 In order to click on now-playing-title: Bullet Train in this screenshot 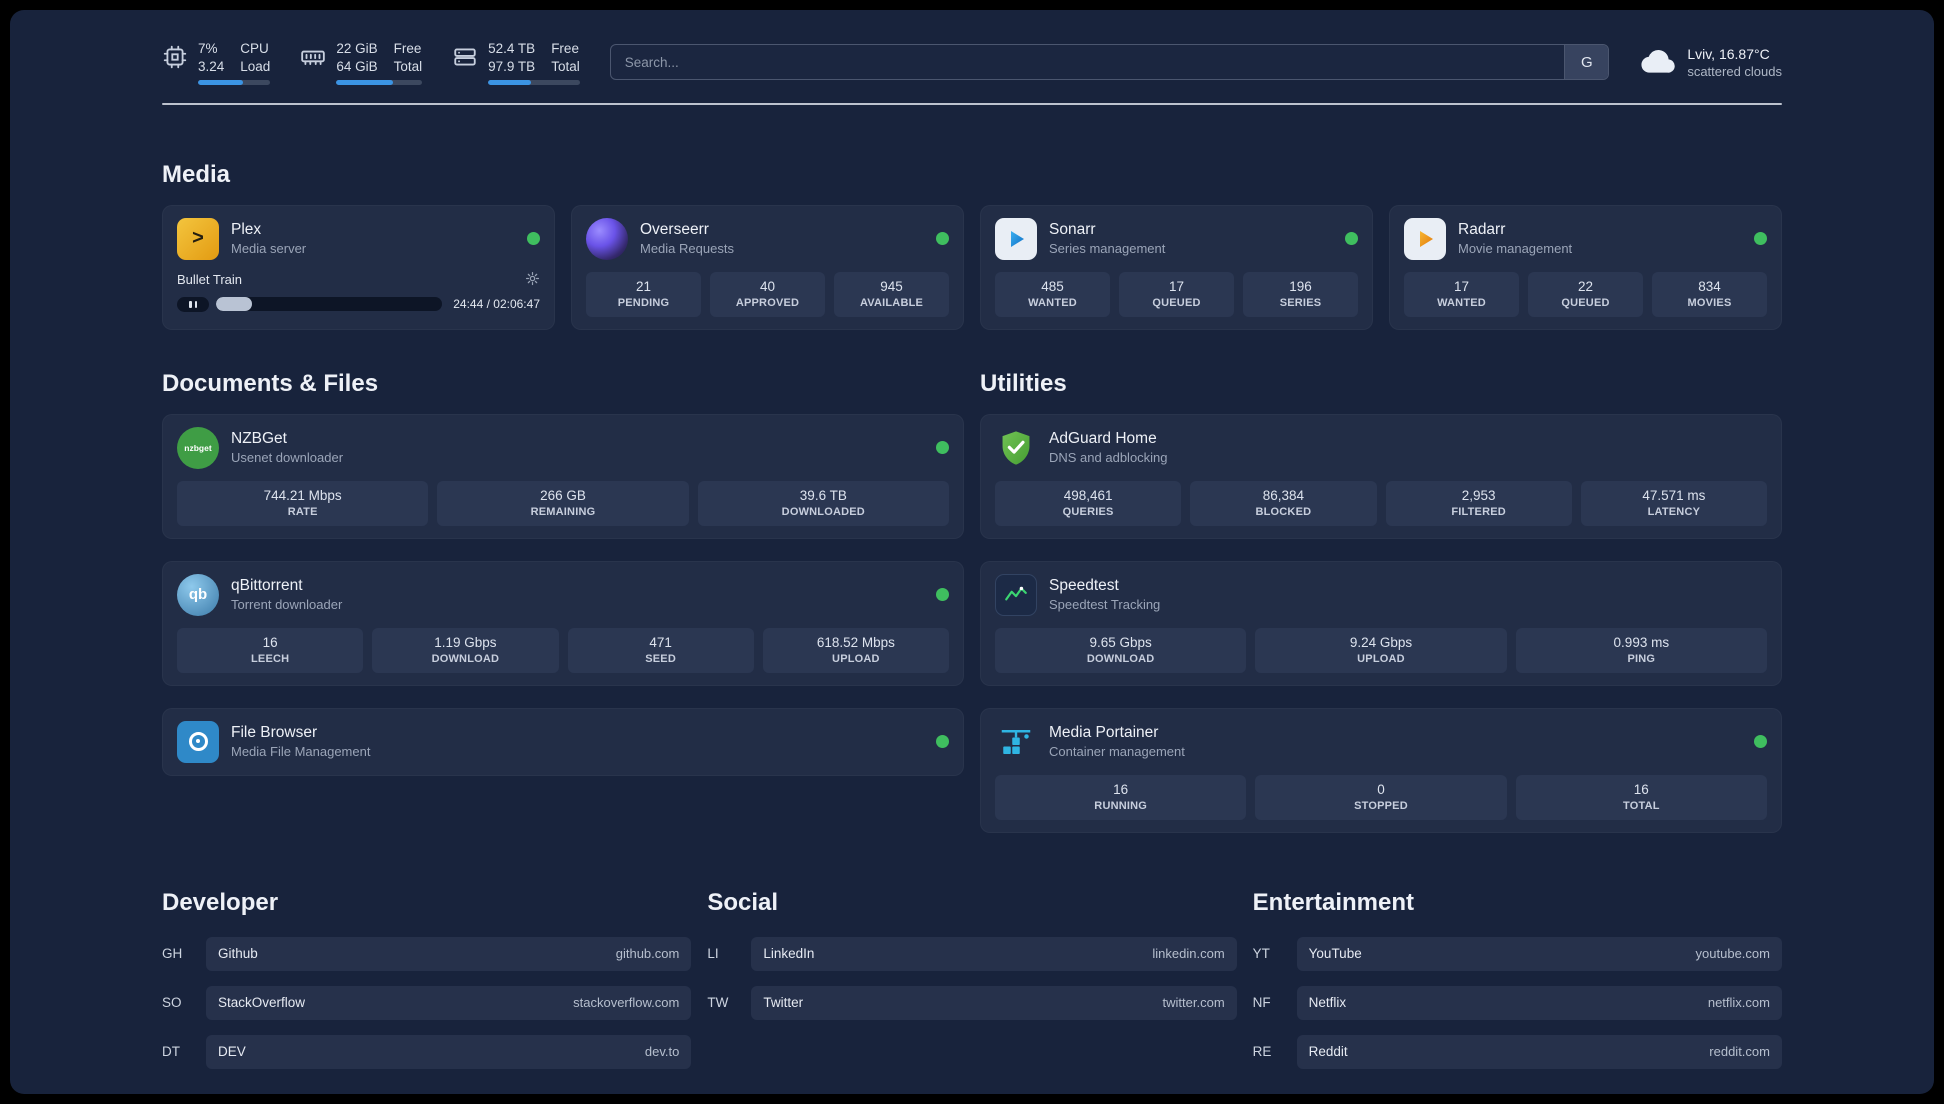, I will do `click(210, 280)`.